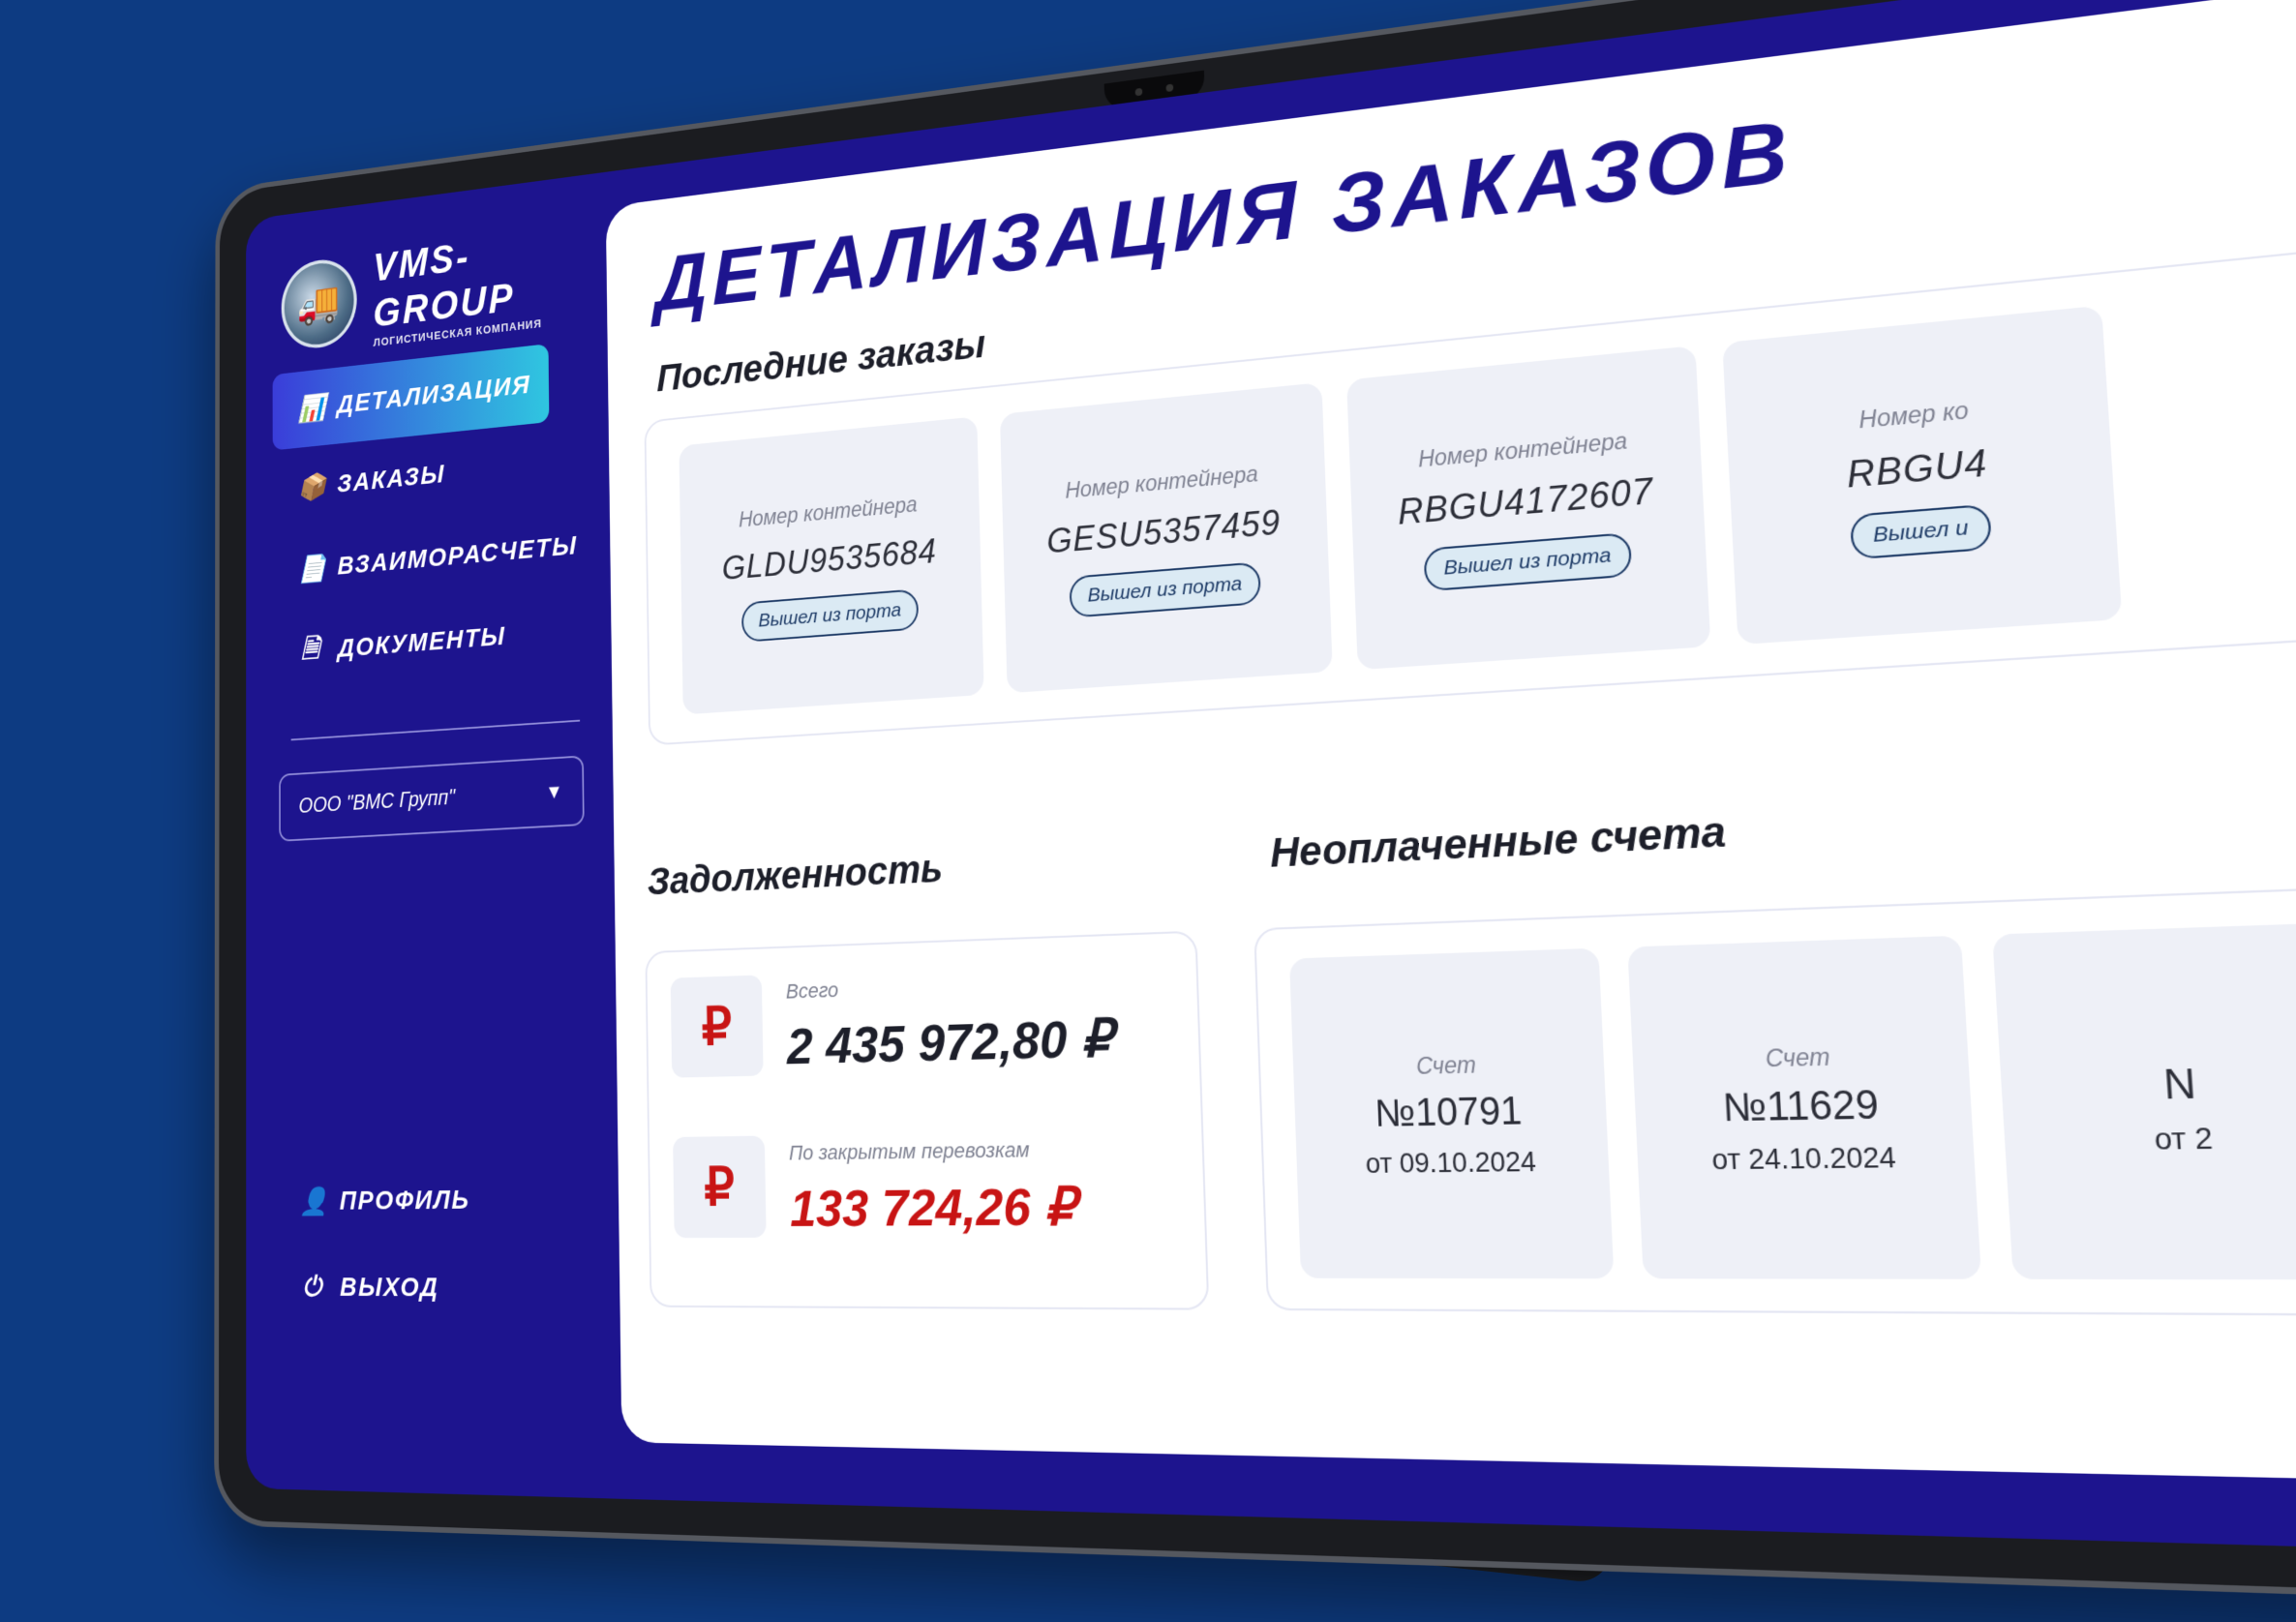 The height and width of the screenshot is (1622, 2296). I want to click on container-number: RBGU4172607, so click(1525, 500).